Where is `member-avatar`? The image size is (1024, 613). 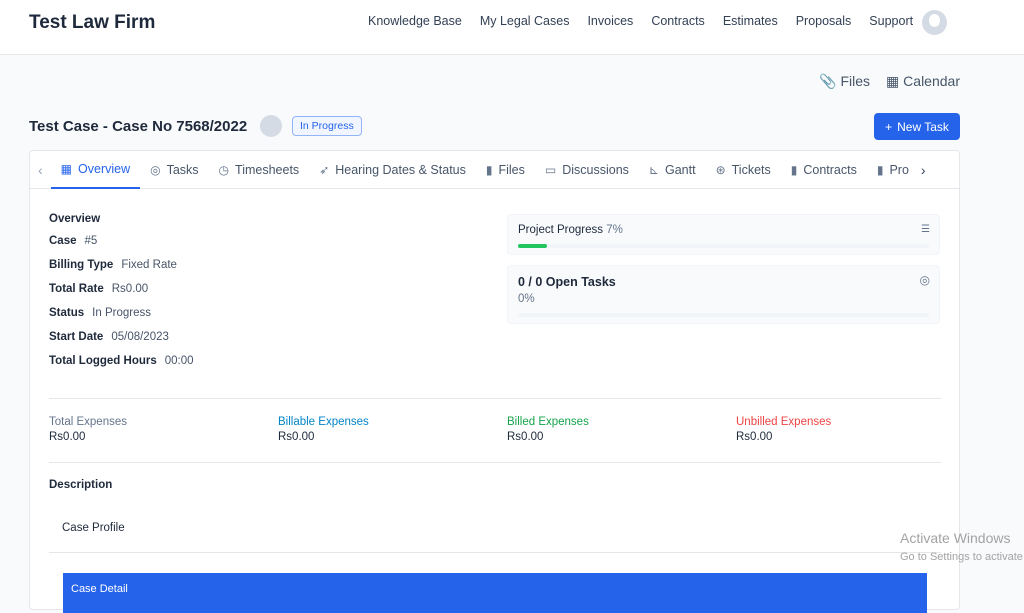 member-avatar is located at coordinates (271, 126).